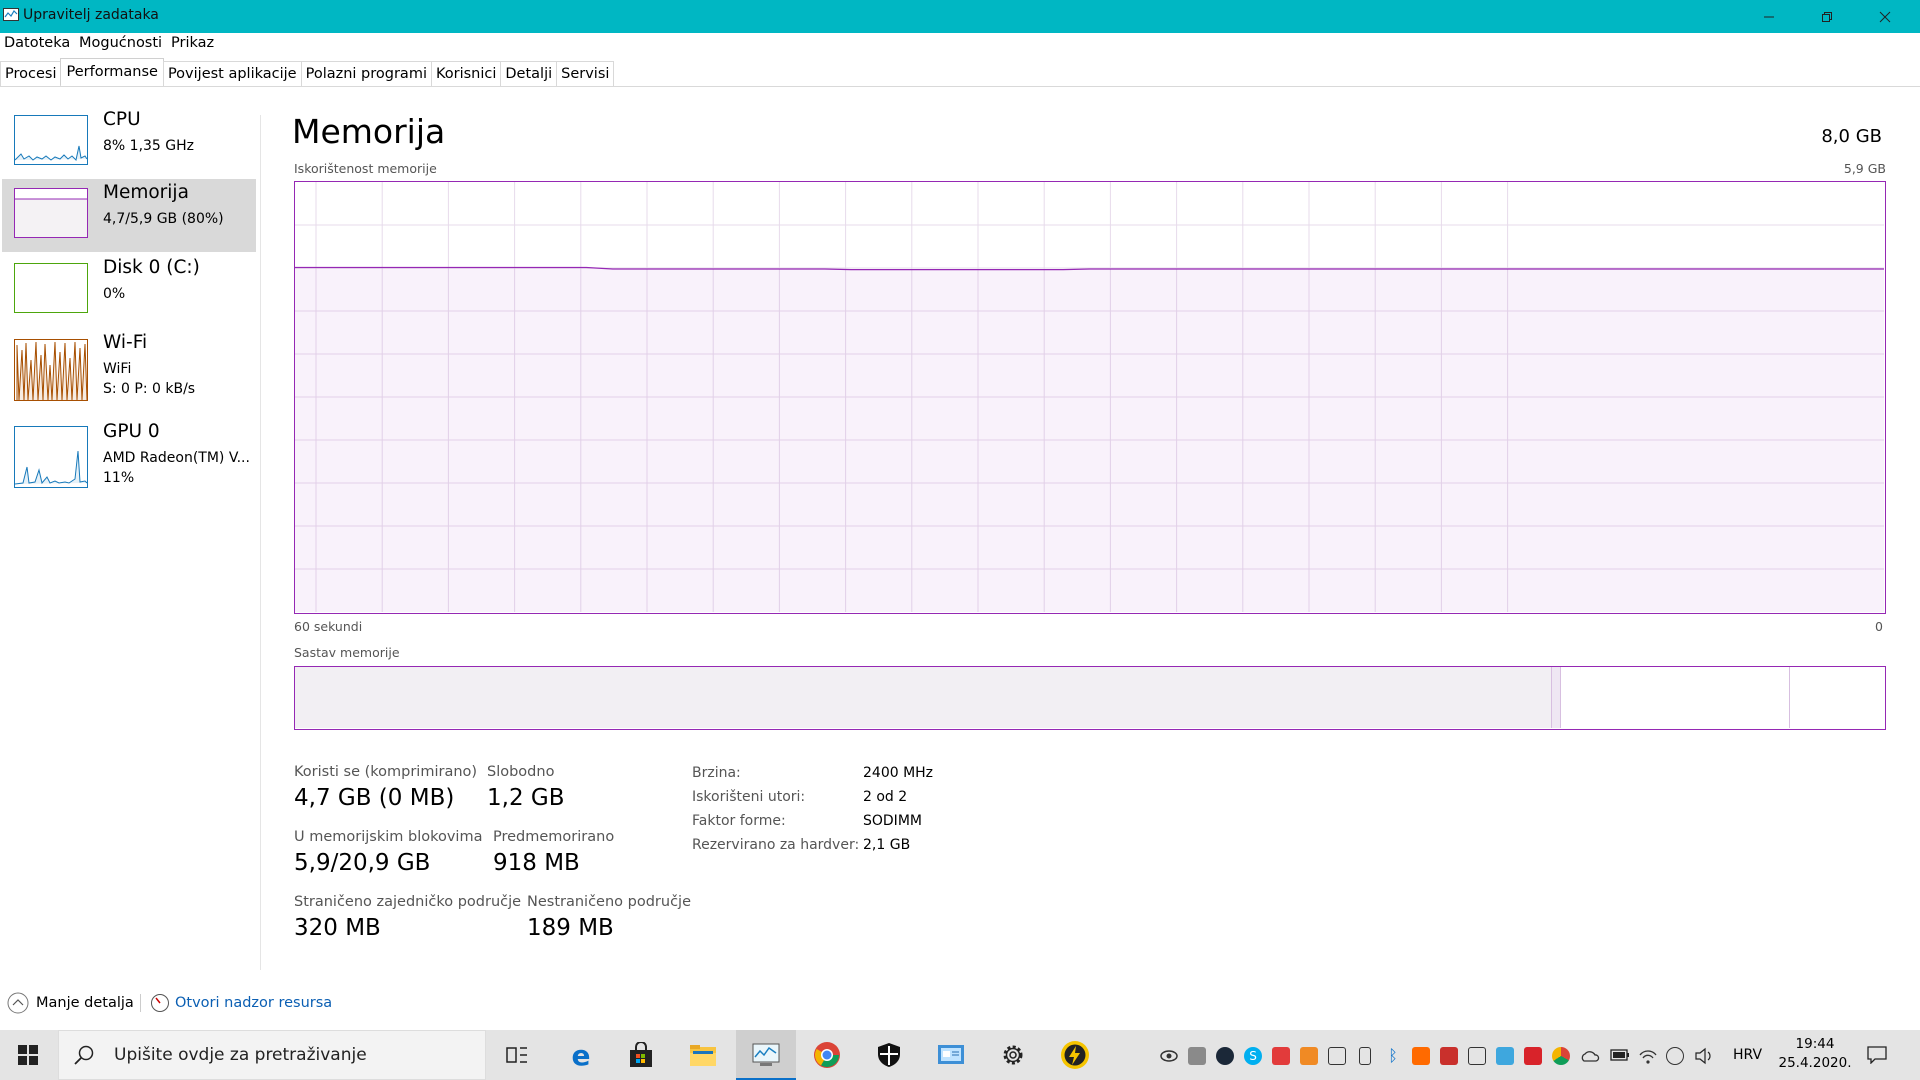 This screenshot has width=1920, height=1080. I want to click on sidebar-item-detail: WiFi, so click(117, 369).